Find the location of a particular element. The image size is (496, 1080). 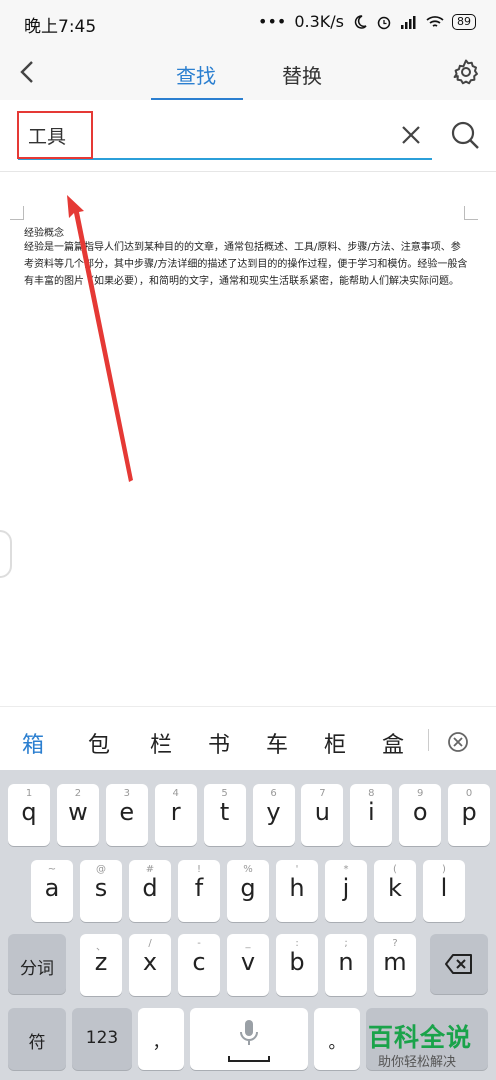

key-primary-label: j is located at coordinates (346, 888).